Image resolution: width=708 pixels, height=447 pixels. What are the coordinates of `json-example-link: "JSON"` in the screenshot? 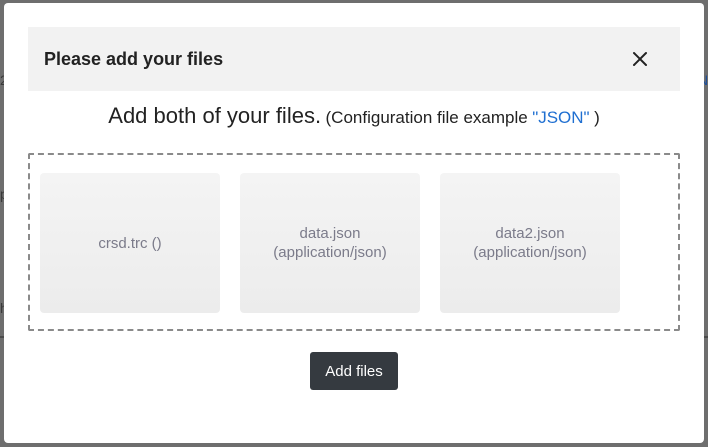 It's located at (560, 117).